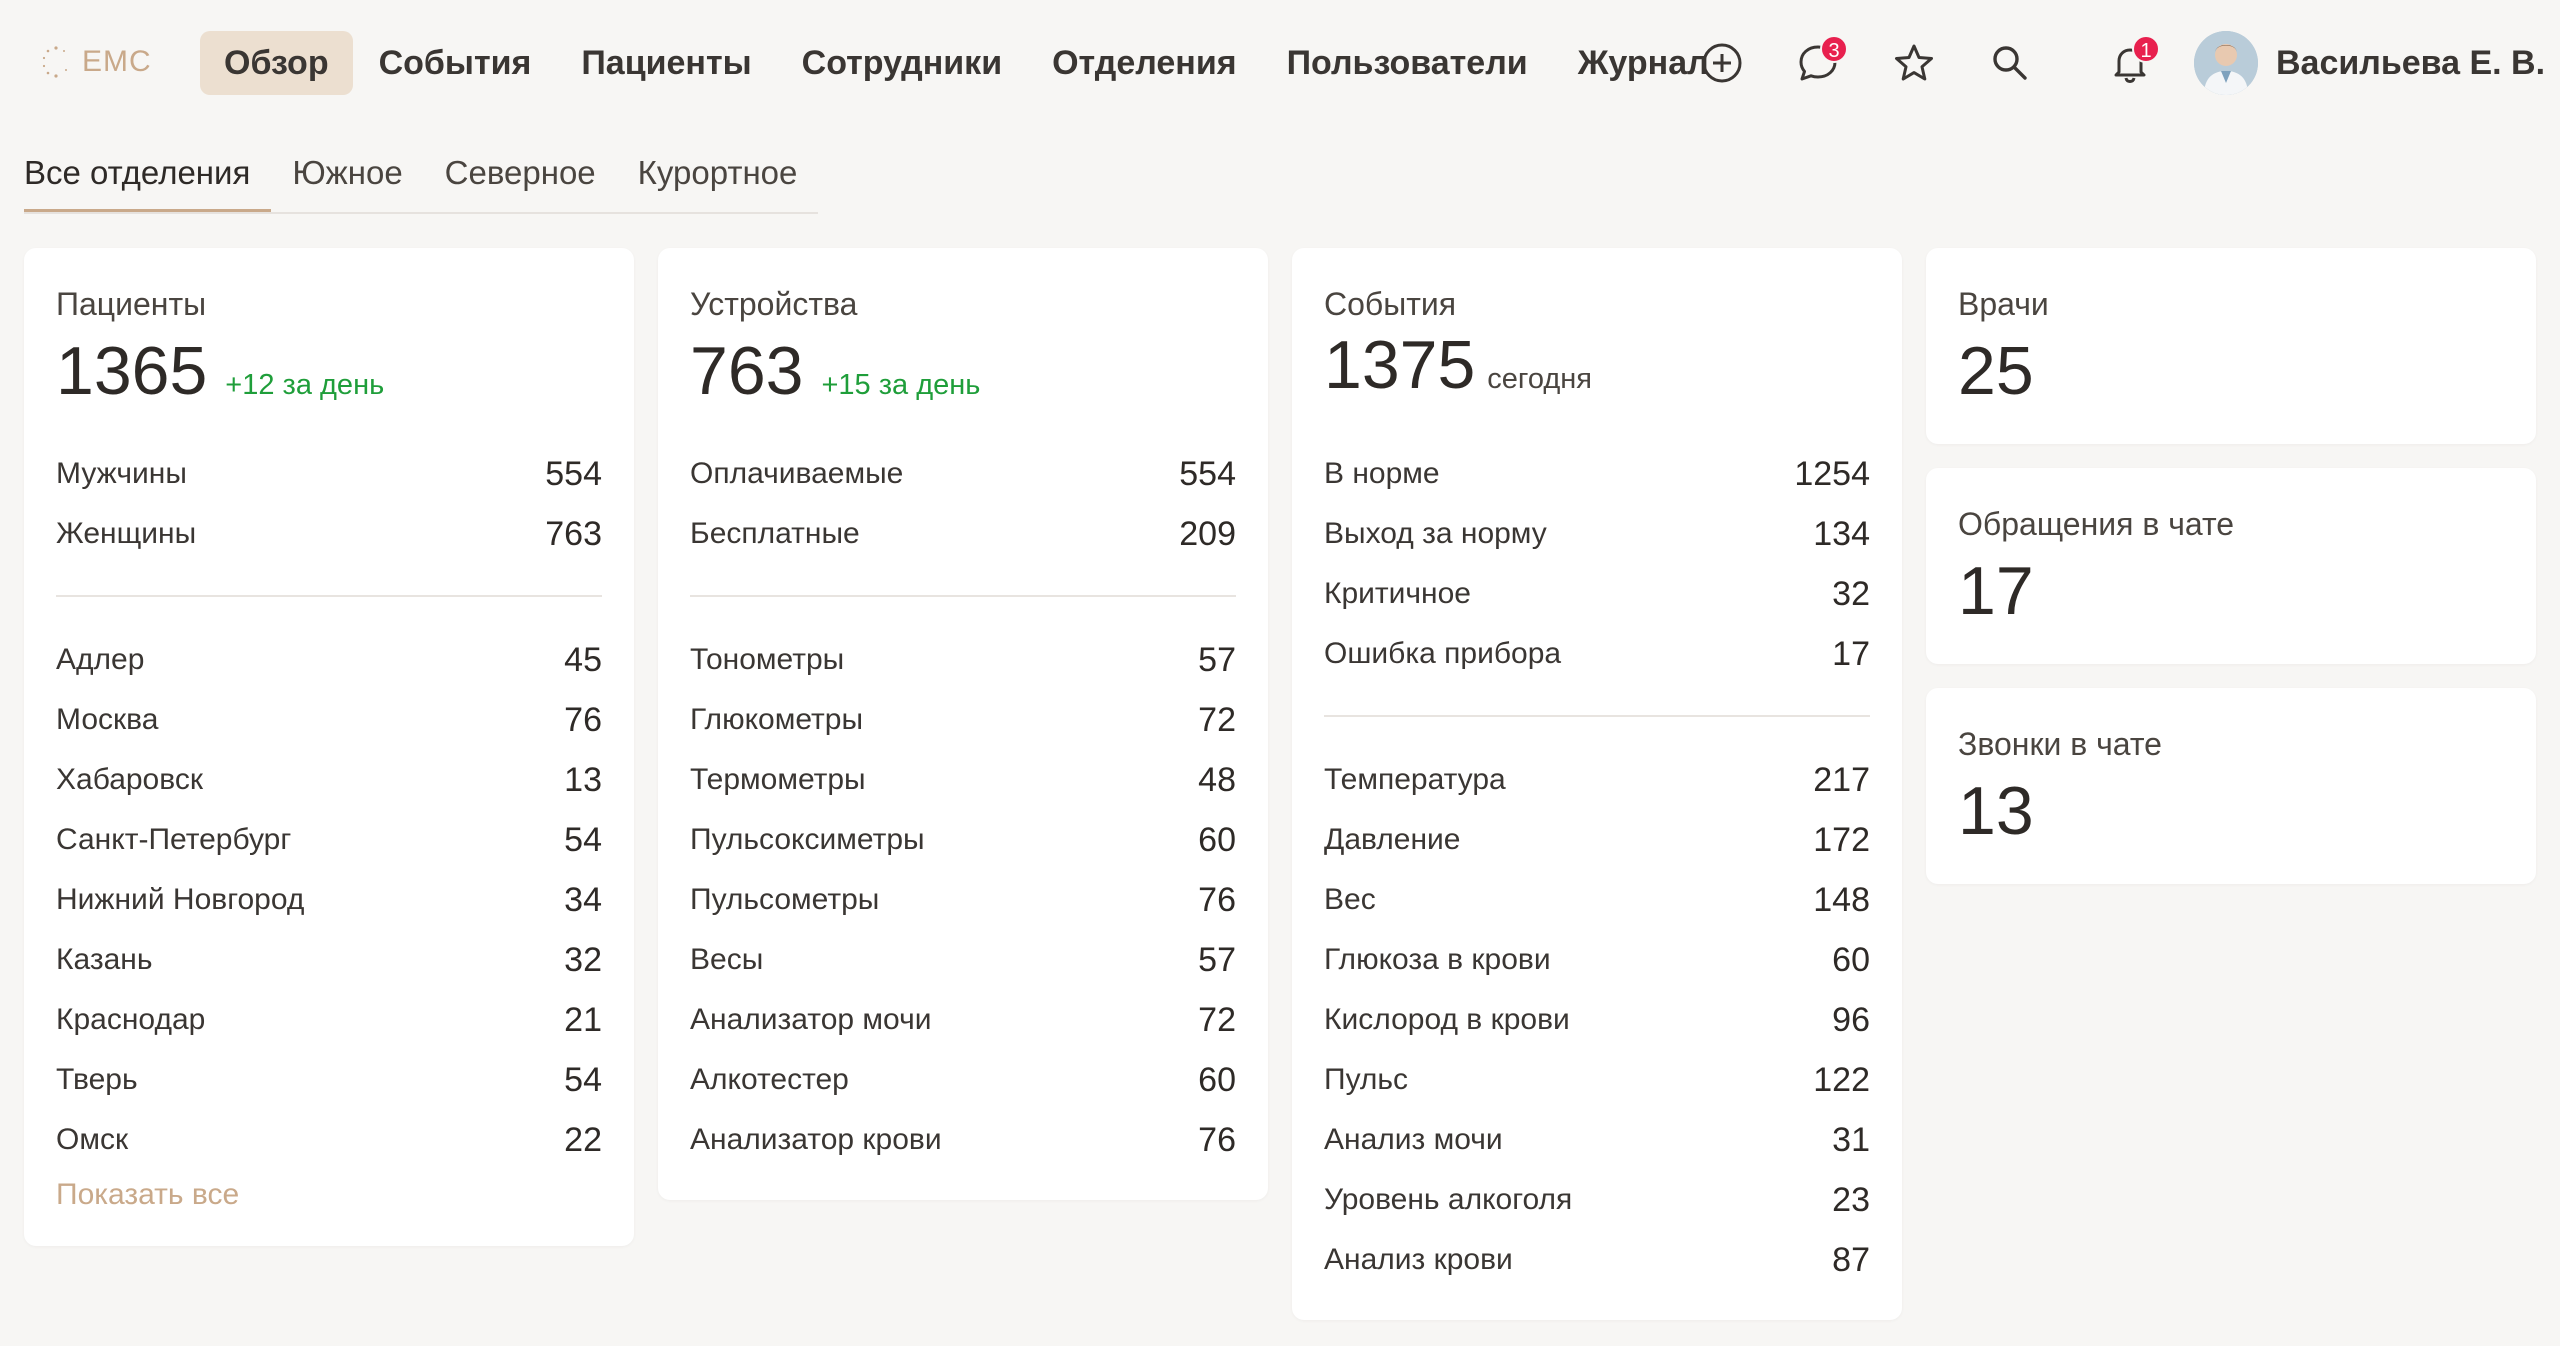 Image resolution: width=2560 pixels, height=1346 pixels. What do you see at coordinates (777, 719) in the screenshot?
I see `row-label: Глюкометры` at bounding box center [777, 719].